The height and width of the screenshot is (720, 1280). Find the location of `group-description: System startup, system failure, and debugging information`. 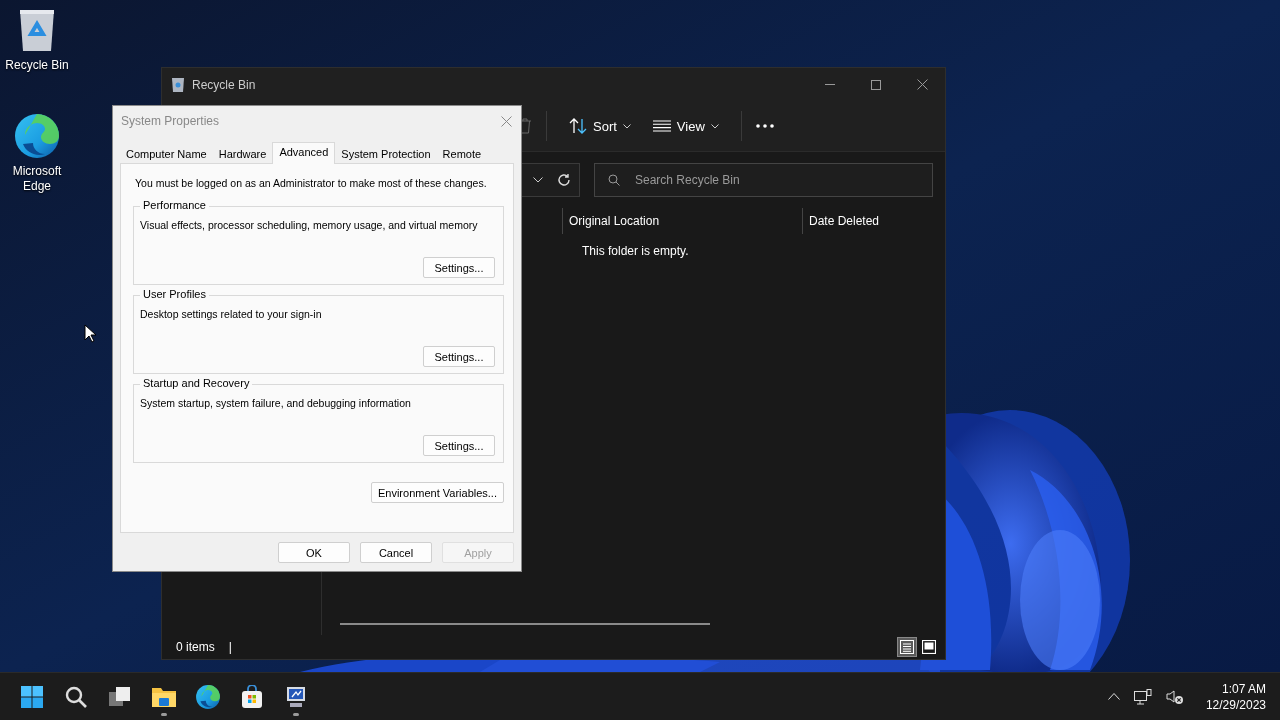

group-description: System startup, system failure, and debugging information is located at coordinates (276, 403).